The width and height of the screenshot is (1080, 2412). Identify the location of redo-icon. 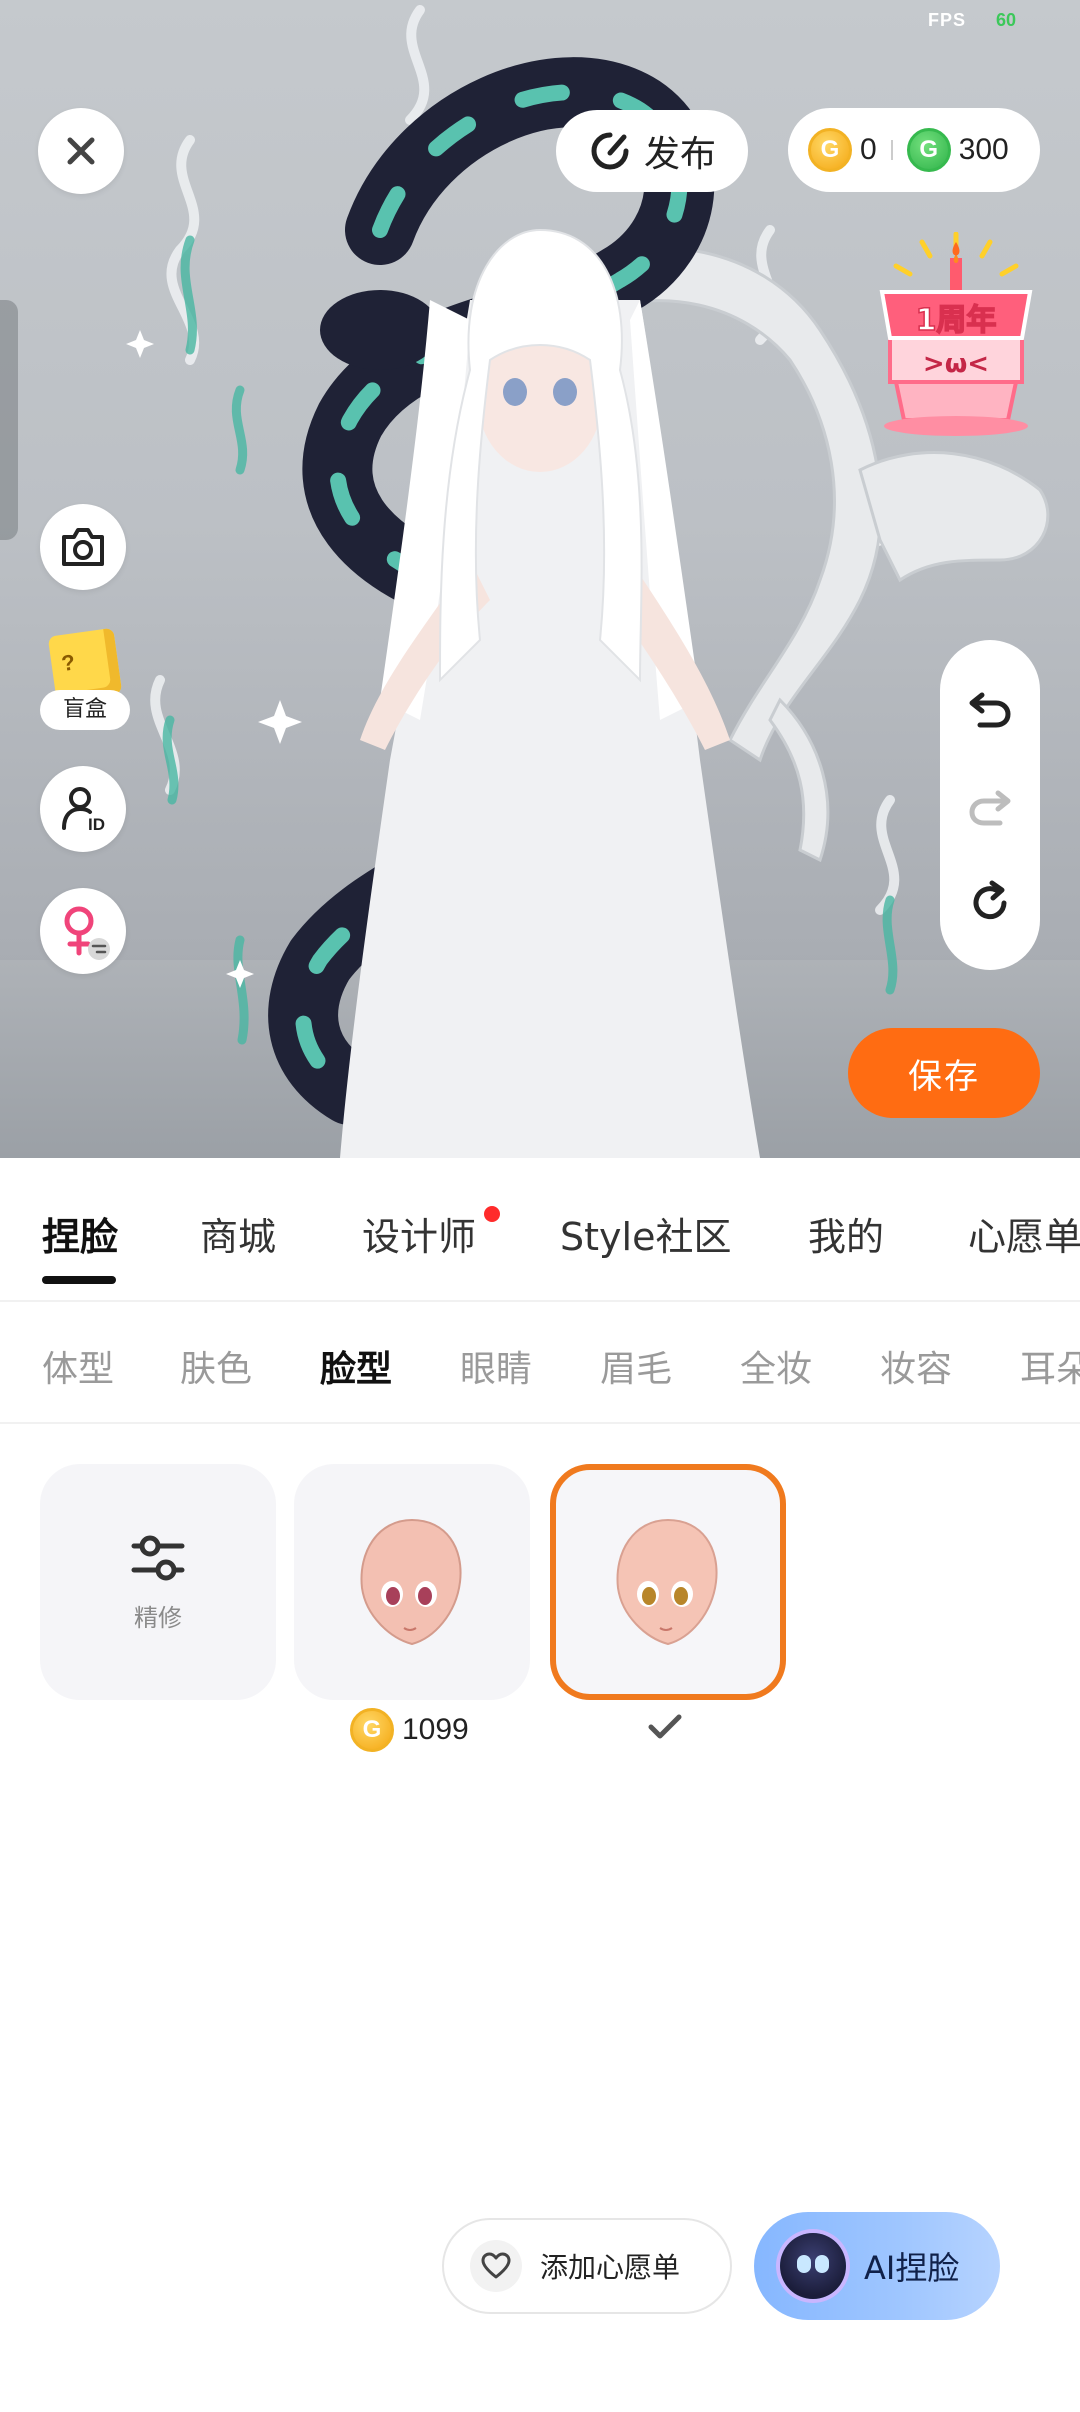
(990, 805).